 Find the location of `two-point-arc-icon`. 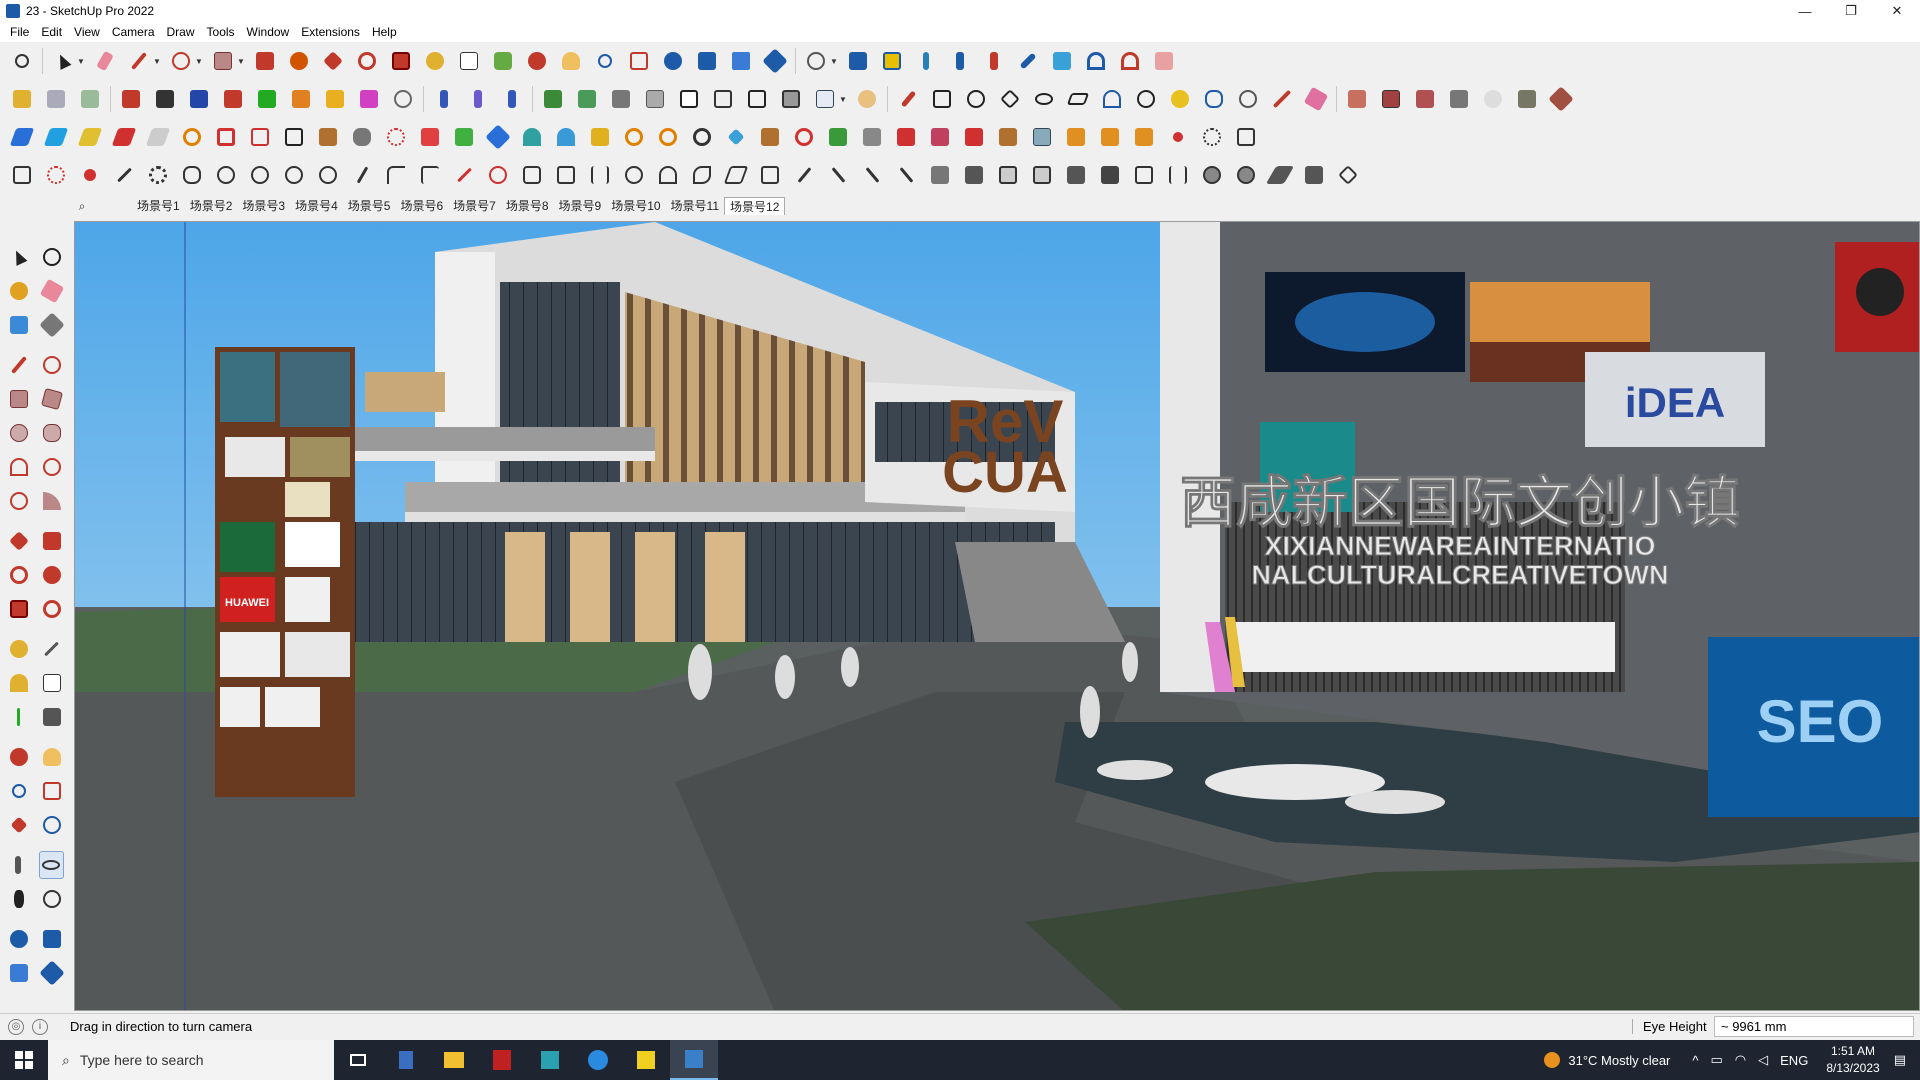

two-point-arc-icon is located at coordinates (51, 467).